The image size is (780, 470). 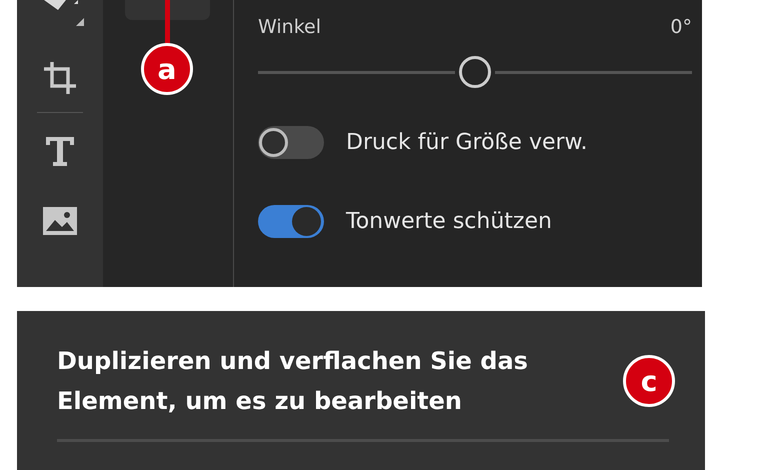 I want to click on slider-thumb, so click(x=475, y=72).